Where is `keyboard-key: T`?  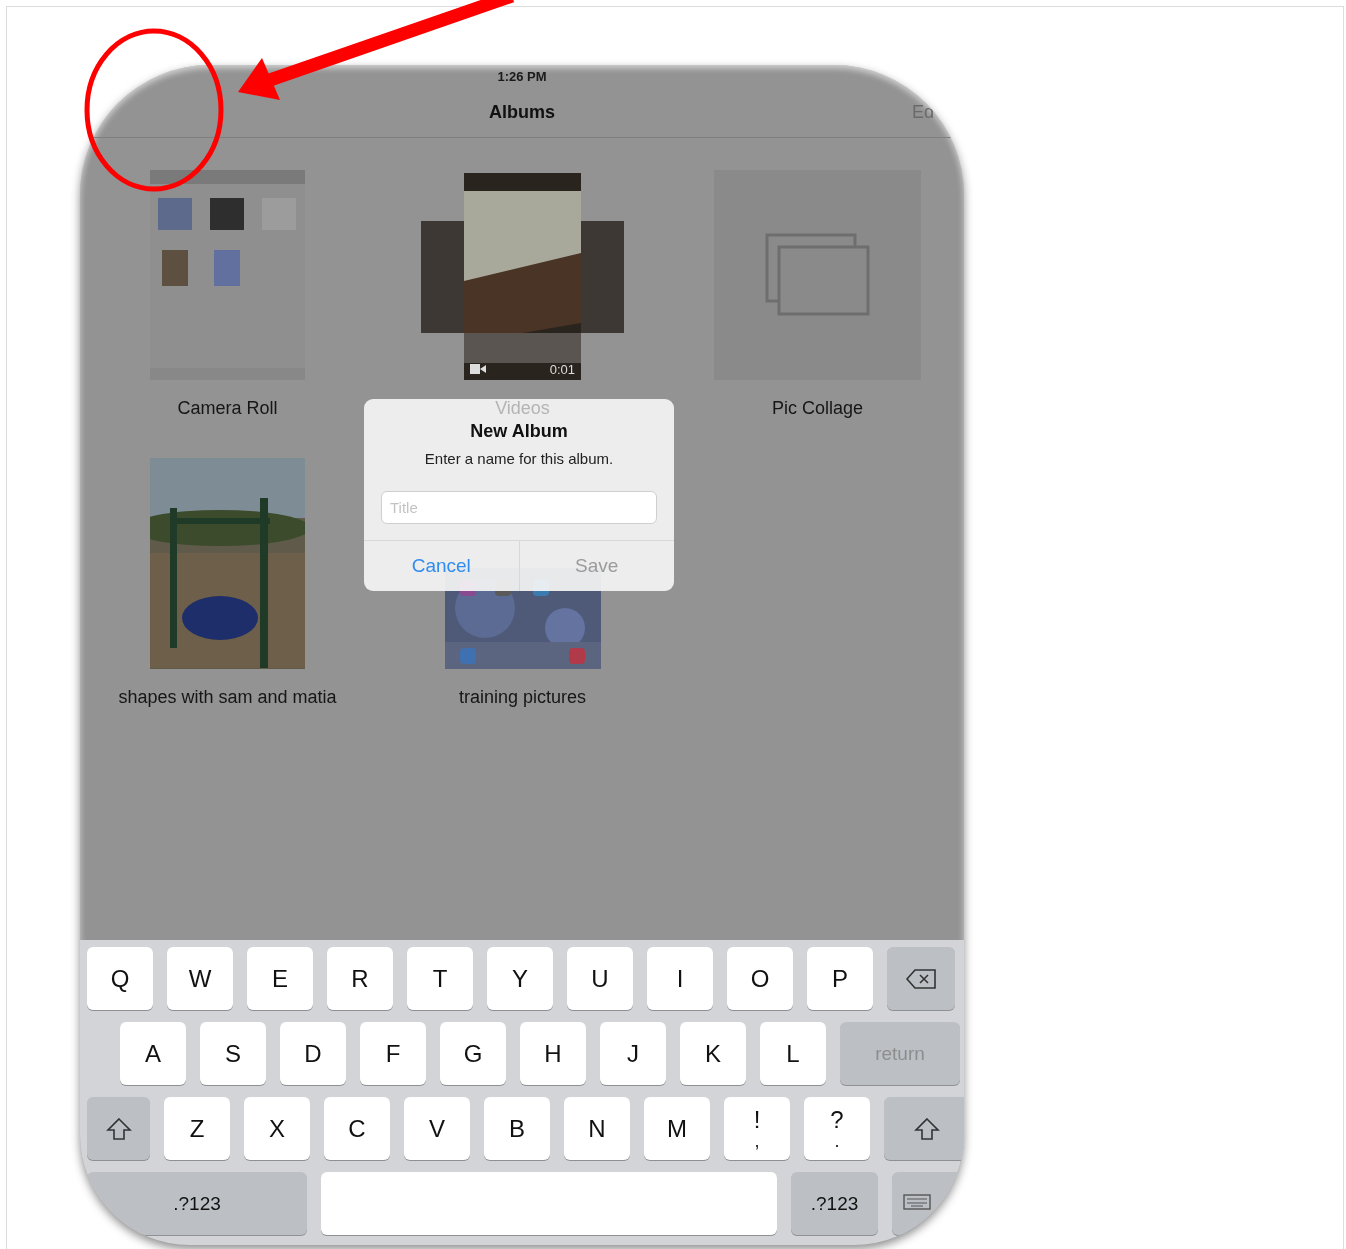 keyboard-key: T is located at coordinates (440, 978).